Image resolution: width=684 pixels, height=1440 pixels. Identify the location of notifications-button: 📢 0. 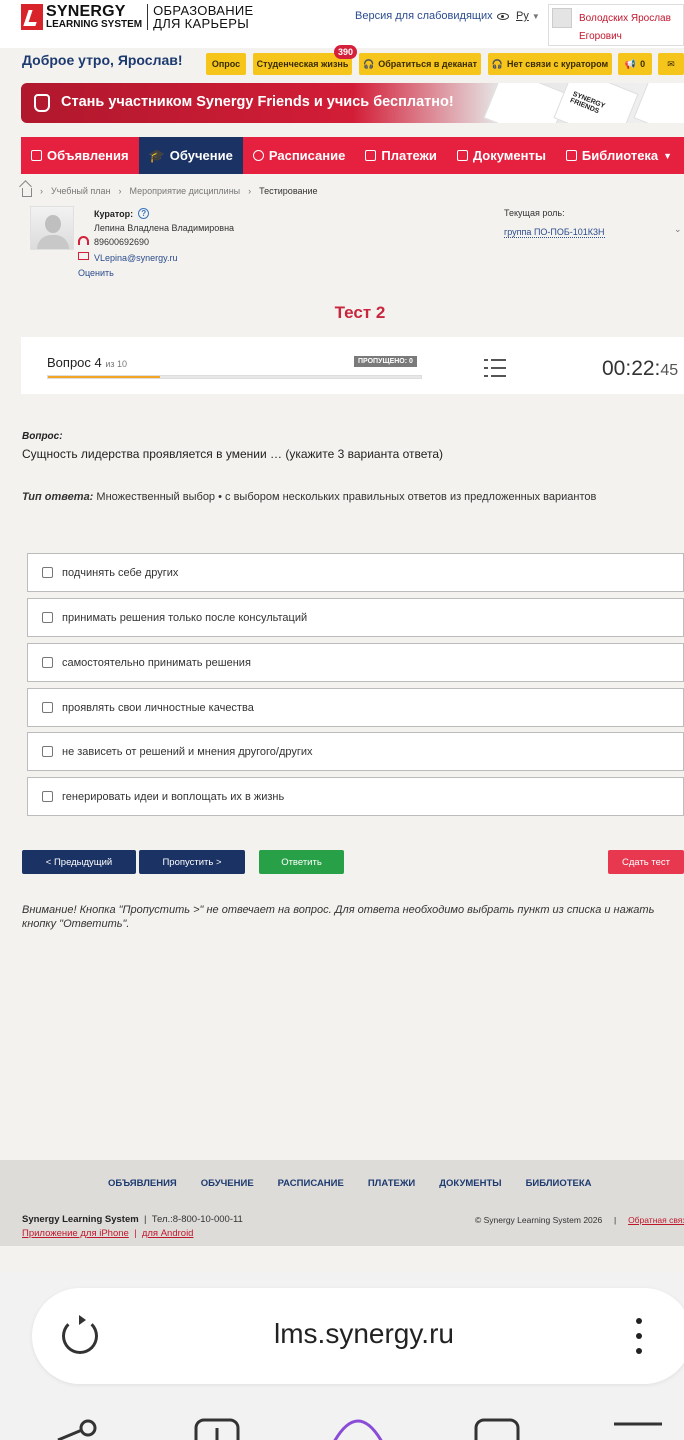
(635, 64).